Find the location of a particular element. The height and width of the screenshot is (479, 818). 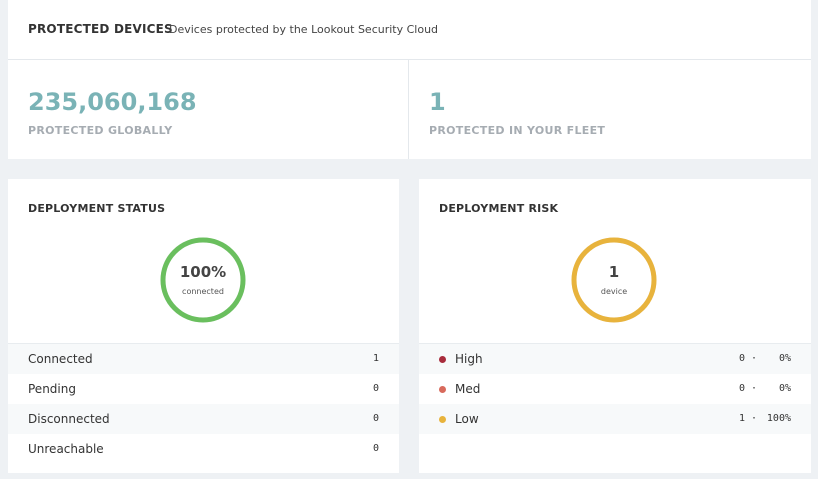

risk-row-label: Med is located at coordinates (468, 389).